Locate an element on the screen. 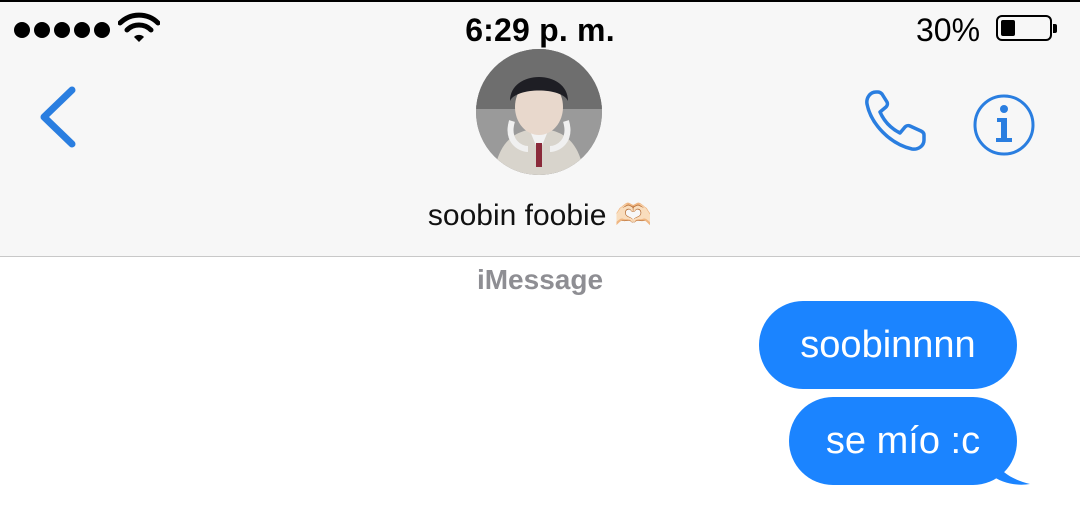 This screenshot has width=1080, height=516. message-text: soobinnnn is located at coordinates (888, 344).